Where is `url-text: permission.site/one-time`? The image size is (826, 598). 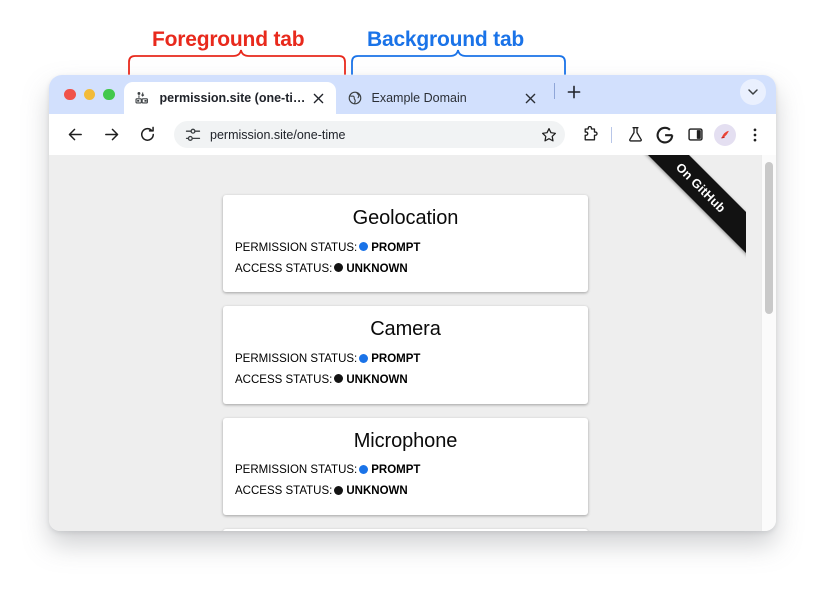 url-text: permission.site/one-time is located at coordinates (278, 134).